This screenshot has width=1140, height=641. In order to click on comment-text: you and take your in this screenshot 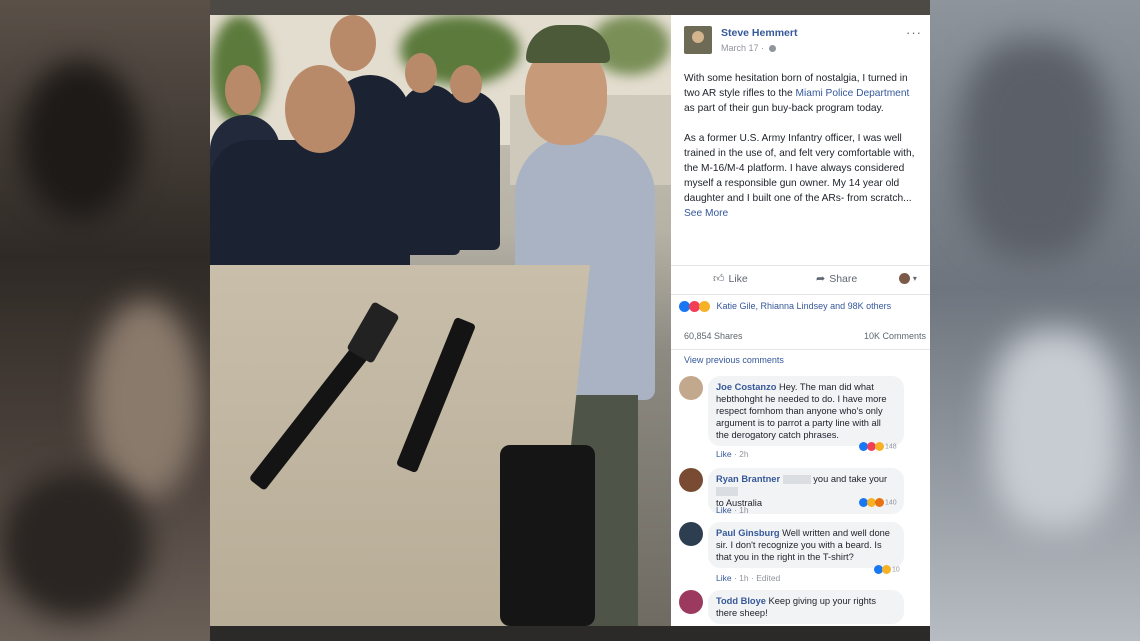, I will do `click(850, 479)`.